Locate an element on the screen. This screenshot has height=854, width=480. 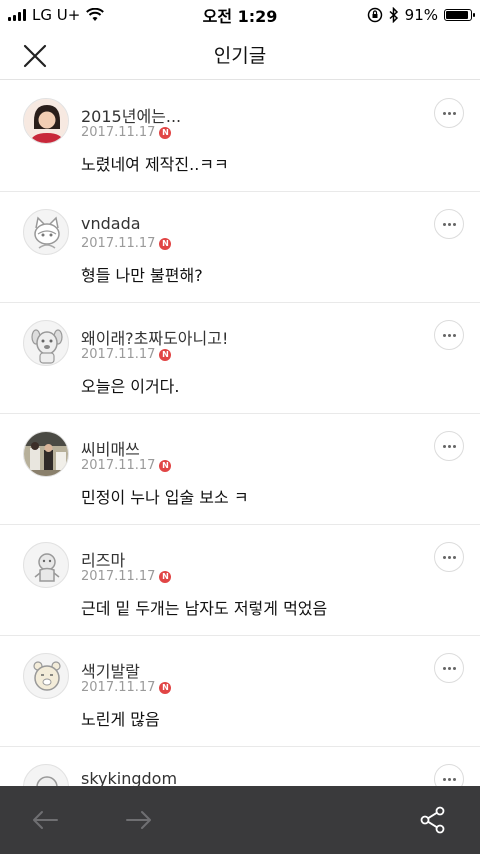
bottom-toolbar is located at coordinates (240, 820).